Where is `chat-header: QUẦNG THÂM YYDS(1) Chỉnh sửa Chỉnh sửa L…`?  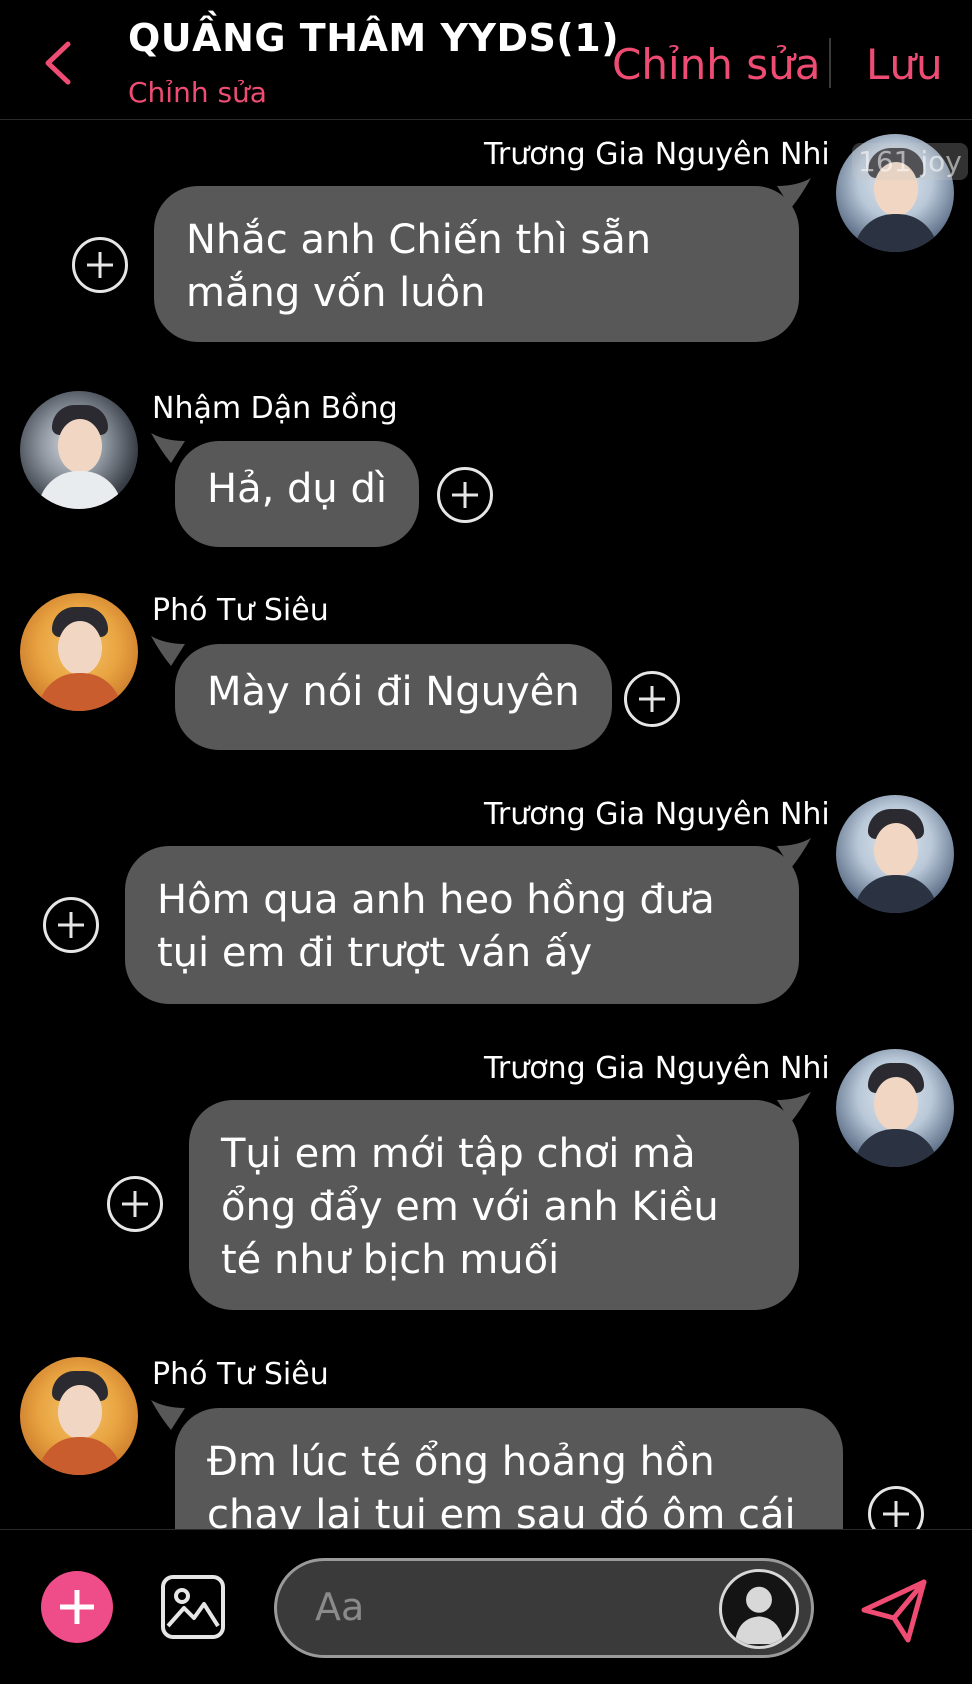
chat-header: QUẦNG THÂM YYDS(1) Chỉnh sửa Chỉnh sửa L… is located at coordinates (486, 60).